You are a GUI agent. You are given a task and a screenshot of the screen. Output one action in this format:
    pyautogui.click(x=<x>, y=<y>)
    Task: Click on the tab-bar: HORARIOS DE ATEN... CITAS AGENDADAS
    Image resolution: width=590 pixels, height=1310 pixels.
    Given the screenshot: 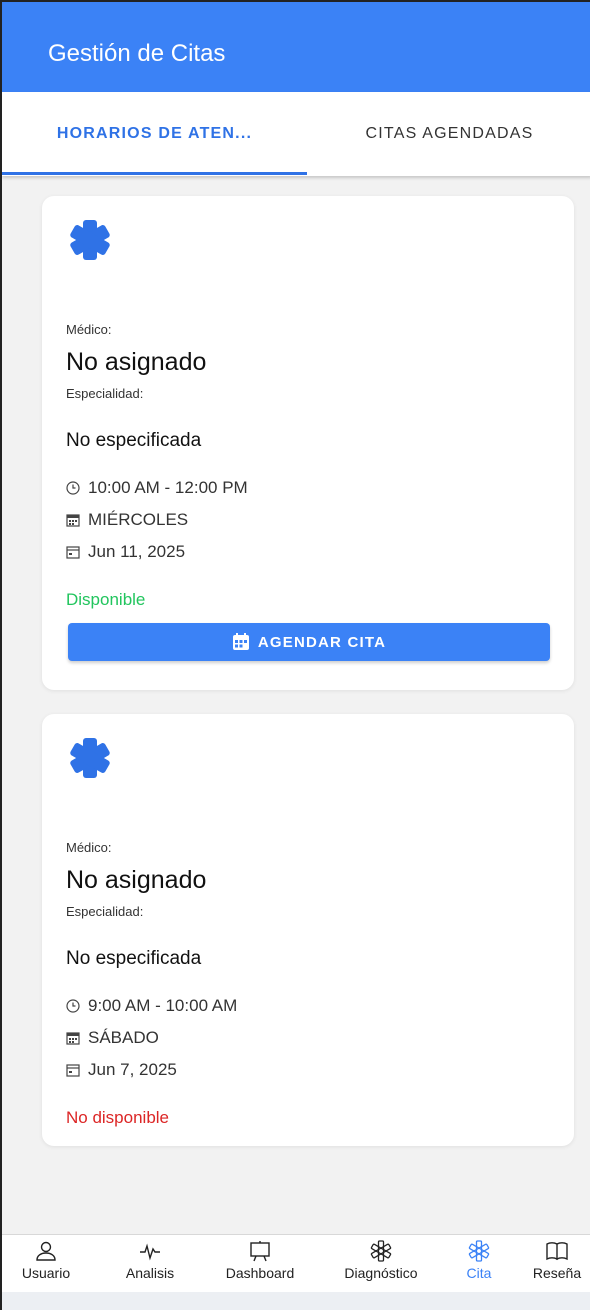 What is the action you would take?
    pyautogui.click(x=296, y=134)
    